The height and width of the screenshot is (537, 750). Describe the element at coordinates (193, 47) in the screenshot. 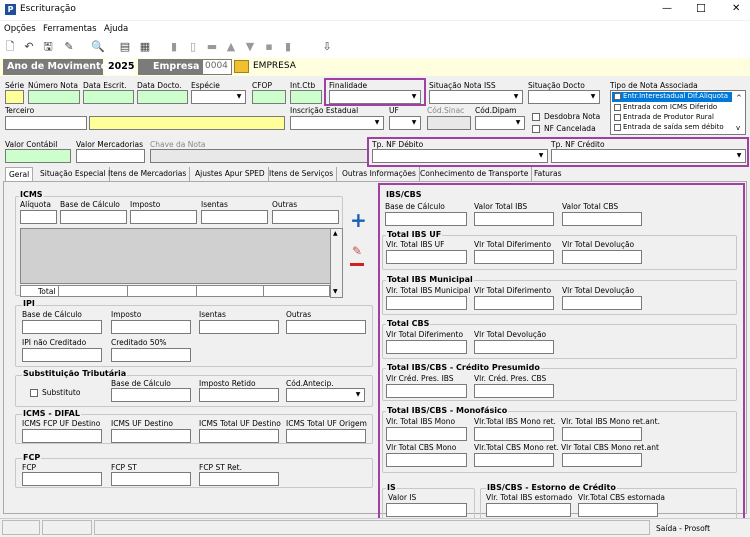

I see `tool-2-icon: ▯` at that location.